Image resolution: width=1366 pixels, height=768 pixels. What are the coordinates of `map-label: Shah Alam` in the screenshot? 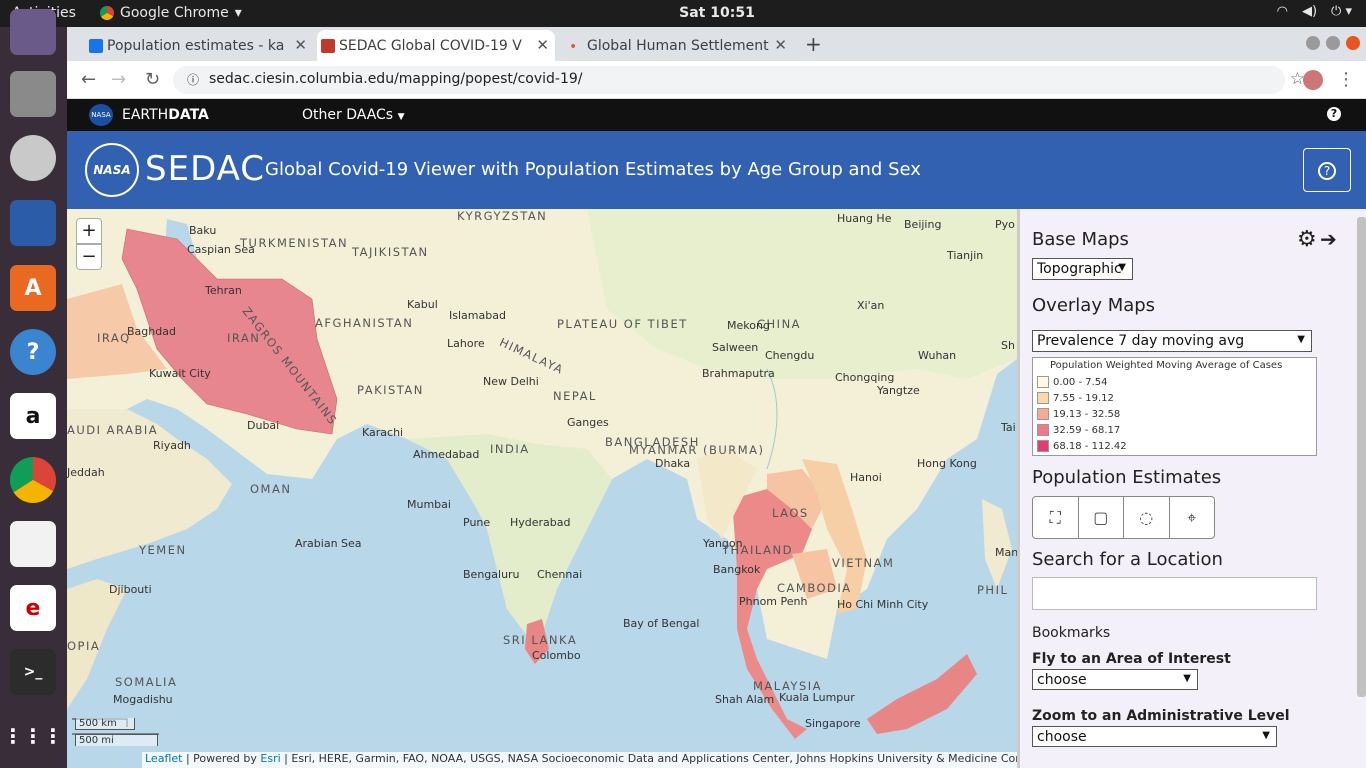 It's located at (745, 699).